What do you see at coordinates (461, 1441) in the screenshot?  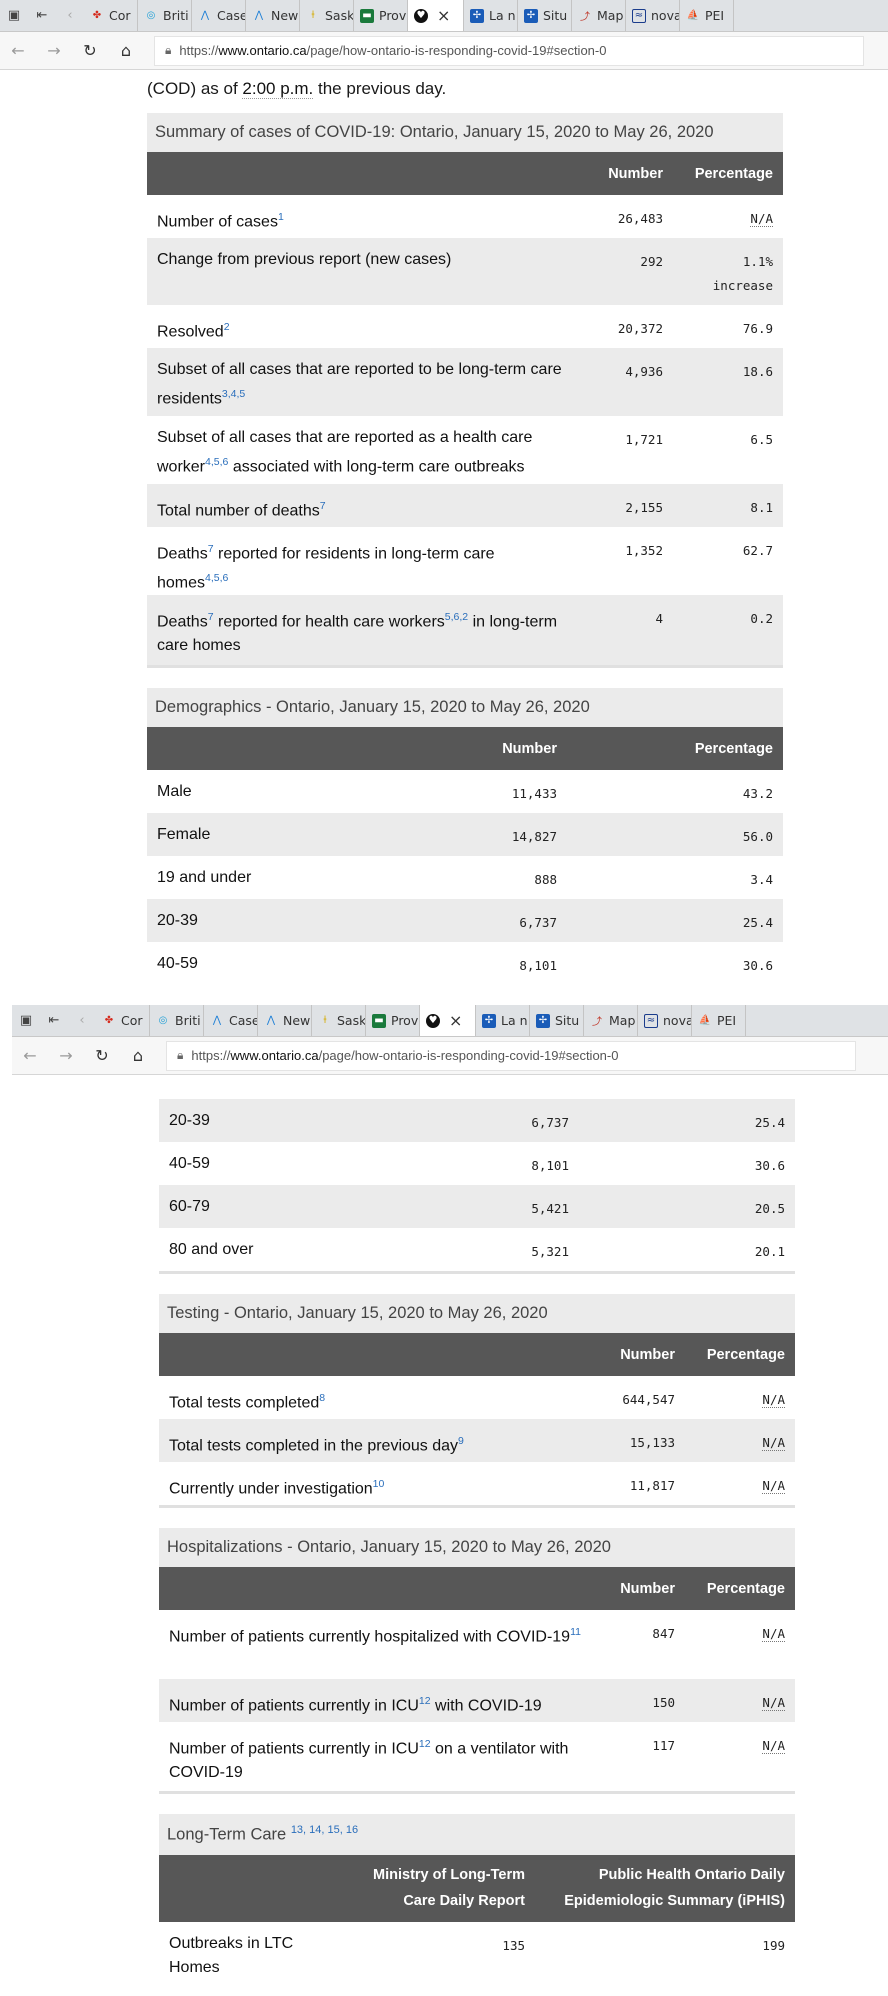 I see `footnote-link: 9` at bounding box center [461, 1441].